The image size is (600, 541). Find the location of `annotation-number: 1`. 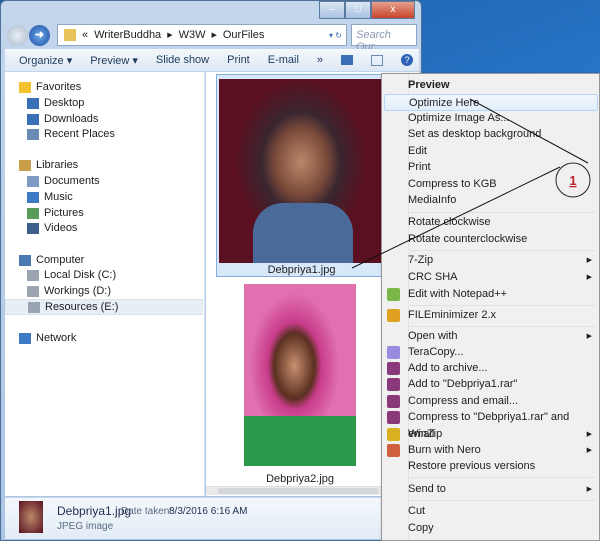

annotation-number: 1 is located at coordinates (572, 180).